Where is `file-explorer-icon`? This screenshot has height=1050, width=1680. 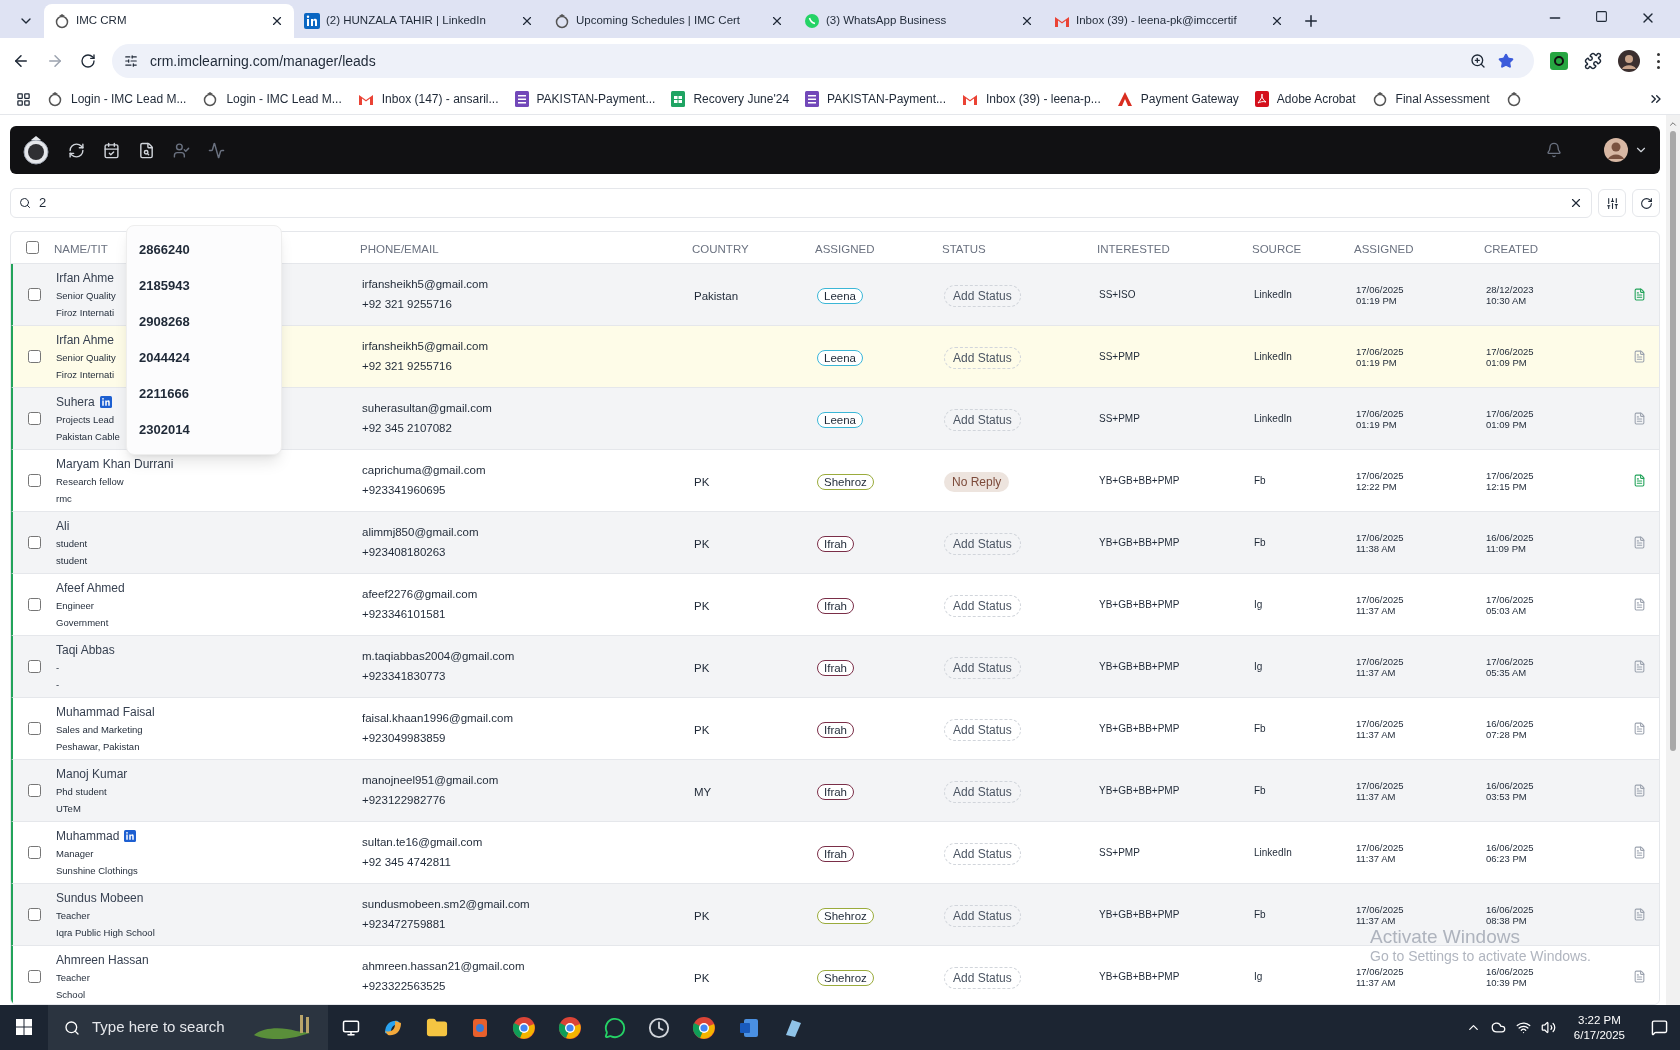 file-explorer-icon is located at coordinates (437, 1027).